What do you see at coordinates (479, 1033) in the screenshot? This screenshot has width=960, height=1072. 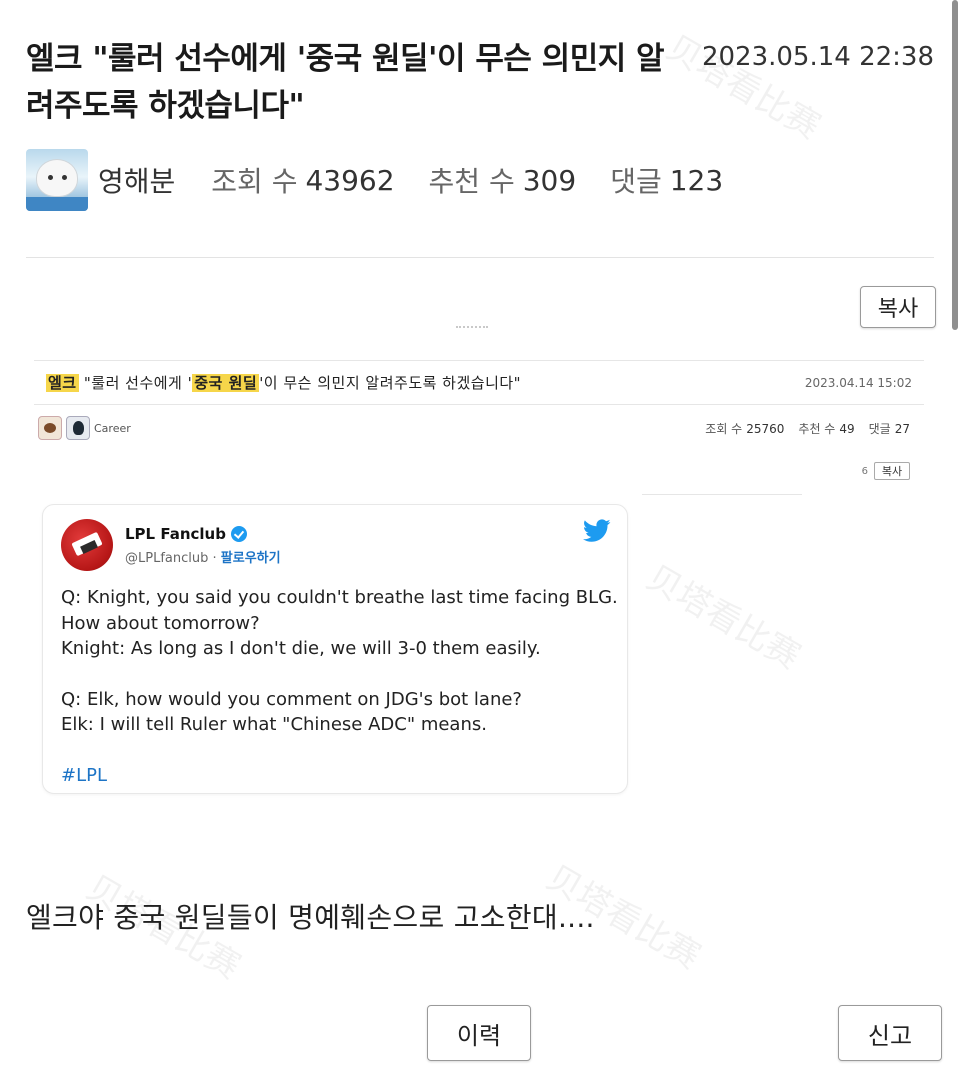 I see `history-button: 이력` at bounding box center [479, 1033].